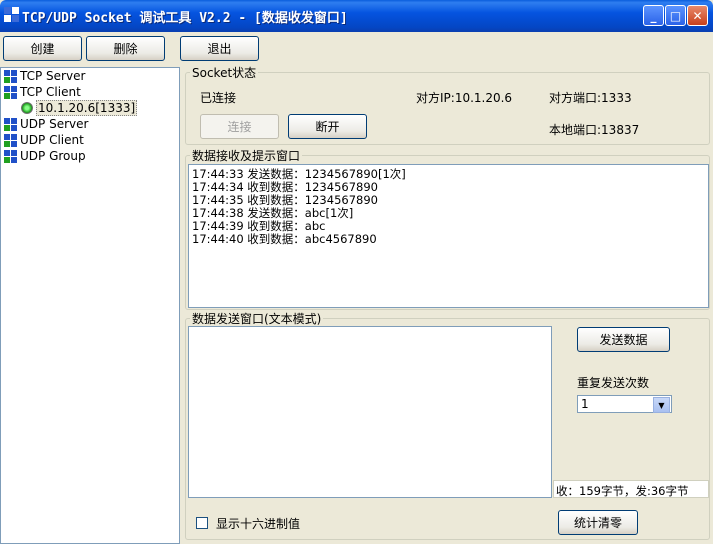 This screenshot has height=544, width=713. I want to click on tree-item-label: TCP Client, so click(50, 92).